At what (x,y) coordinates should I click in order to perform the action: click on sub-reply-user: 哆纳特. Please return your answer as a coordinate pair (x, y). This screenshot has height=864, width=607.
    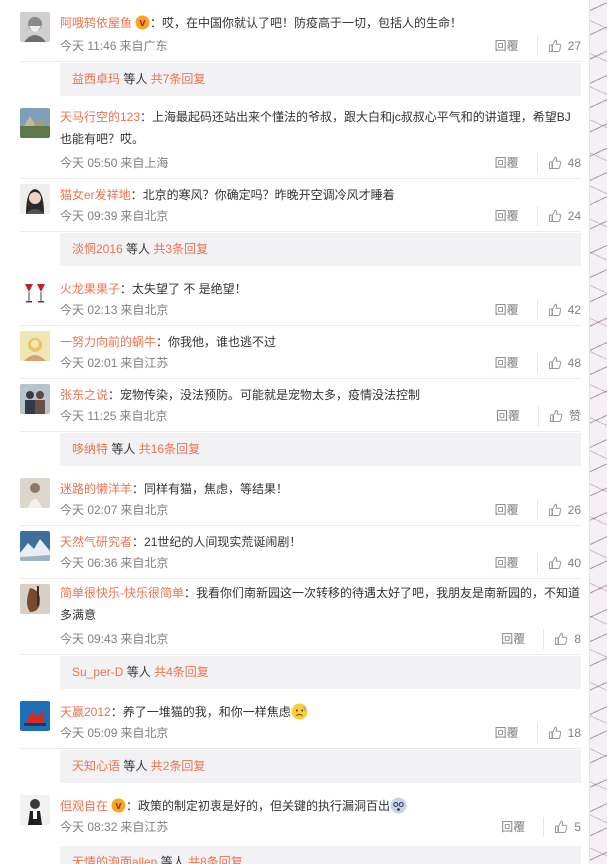
    Looking at the image, I should click on (90, 449).